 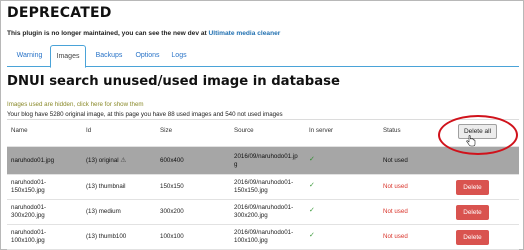 I want to click on cell-source: 2016/09/naruhodo01- 300x200.jpg, so click(x=263, y=212).